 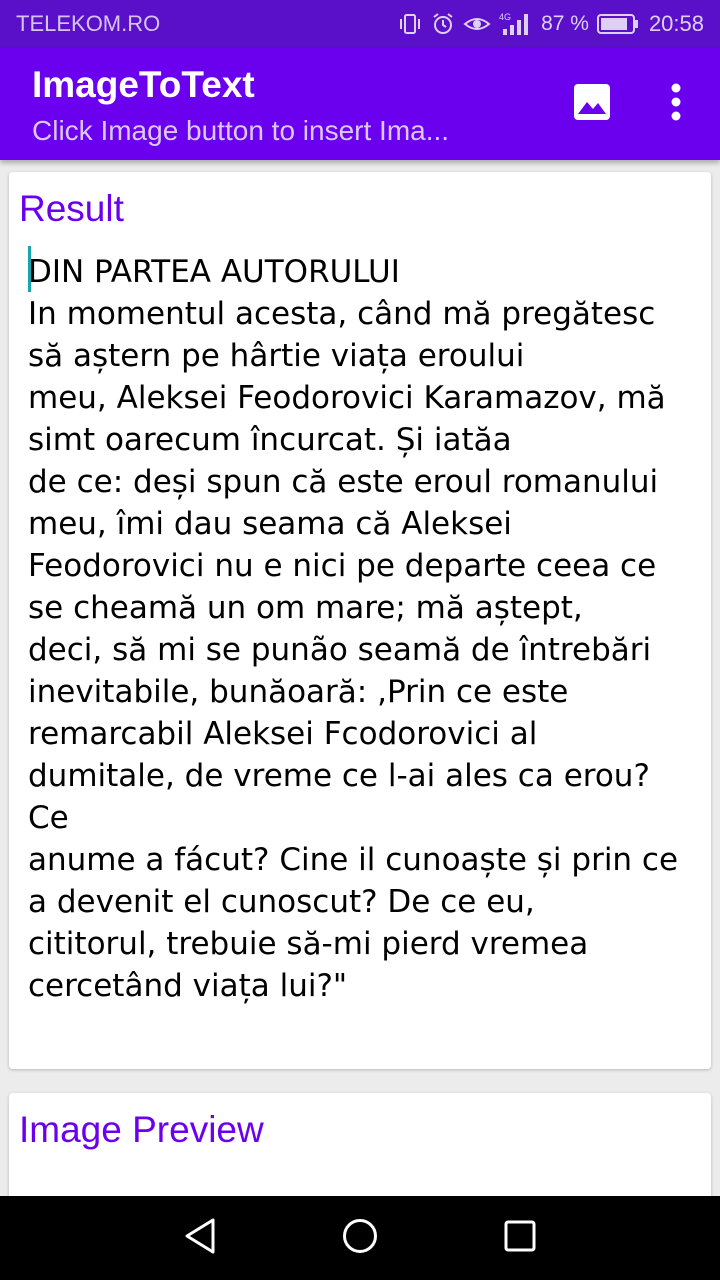 I want to click on overflow-menu-button, so click(x=676, y=104).